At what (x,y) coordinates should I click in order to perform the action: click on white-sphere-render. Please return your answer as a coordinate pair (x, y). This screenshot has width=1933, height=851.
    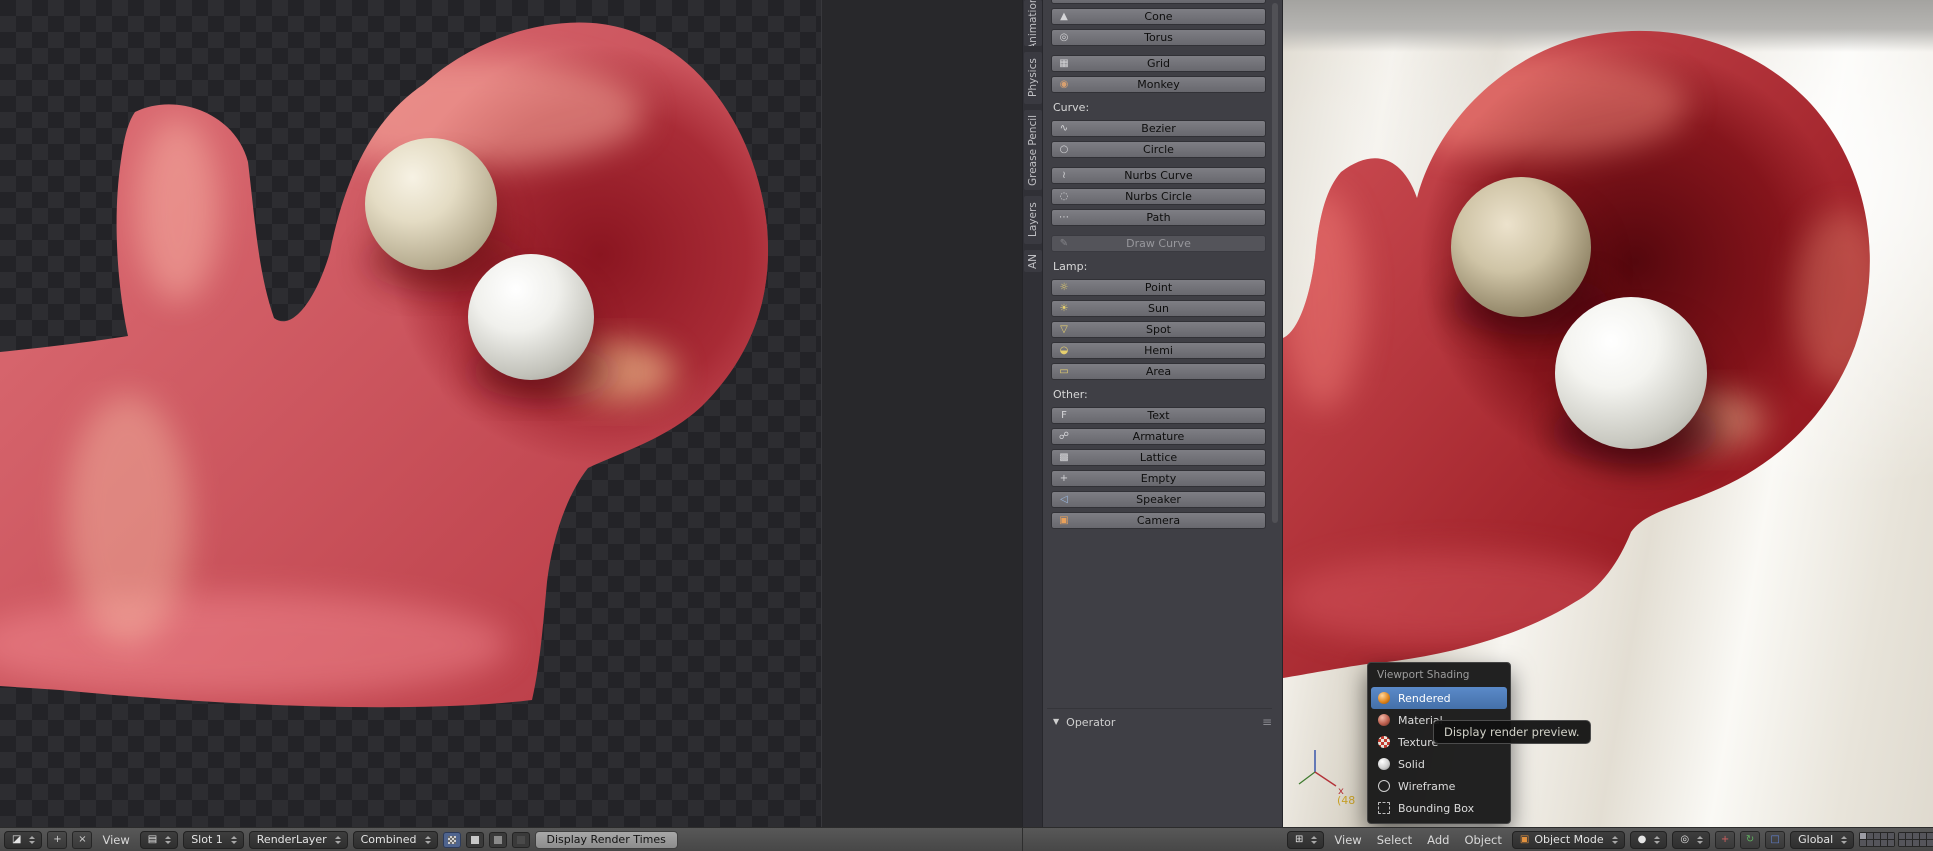
    Looking at the image, I should click on (531, 317).